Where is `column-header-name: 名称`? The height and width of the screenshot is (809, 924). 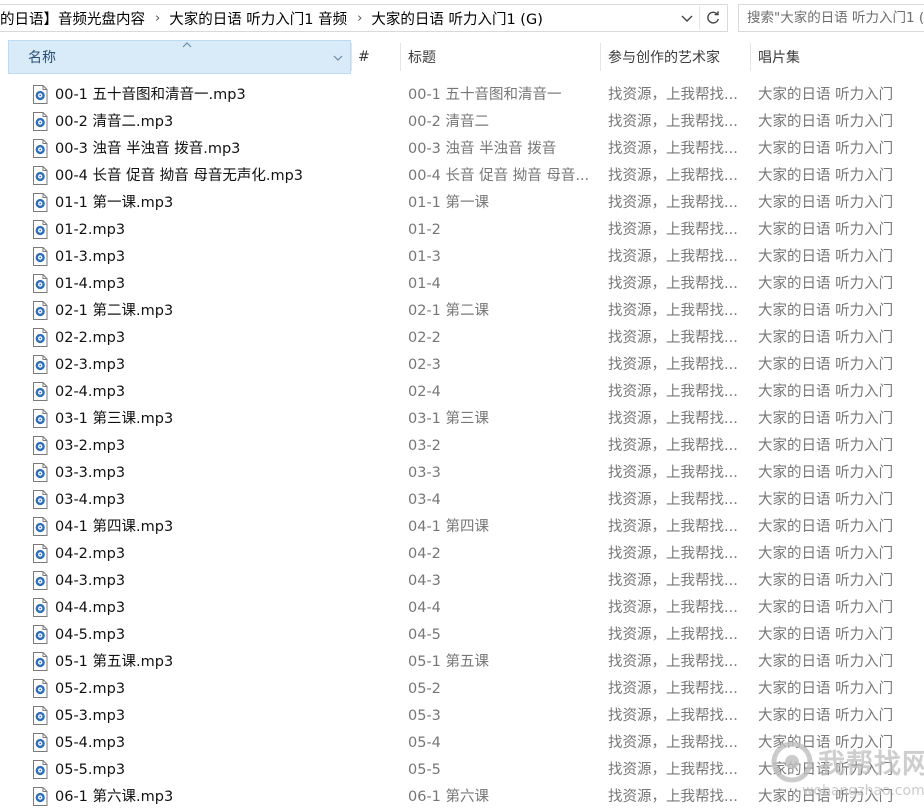 column-header-name: 名称 is located at coordinates (179, 57).